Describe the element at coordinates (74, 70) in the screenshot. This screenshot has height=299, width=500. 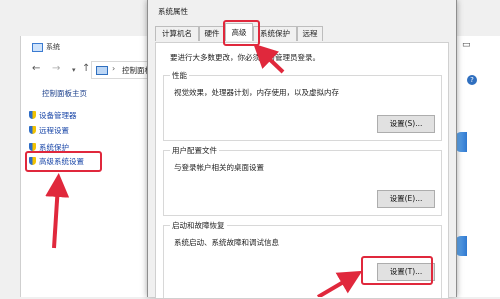
I see `recent-dropdown-icon: ▾` at that location.